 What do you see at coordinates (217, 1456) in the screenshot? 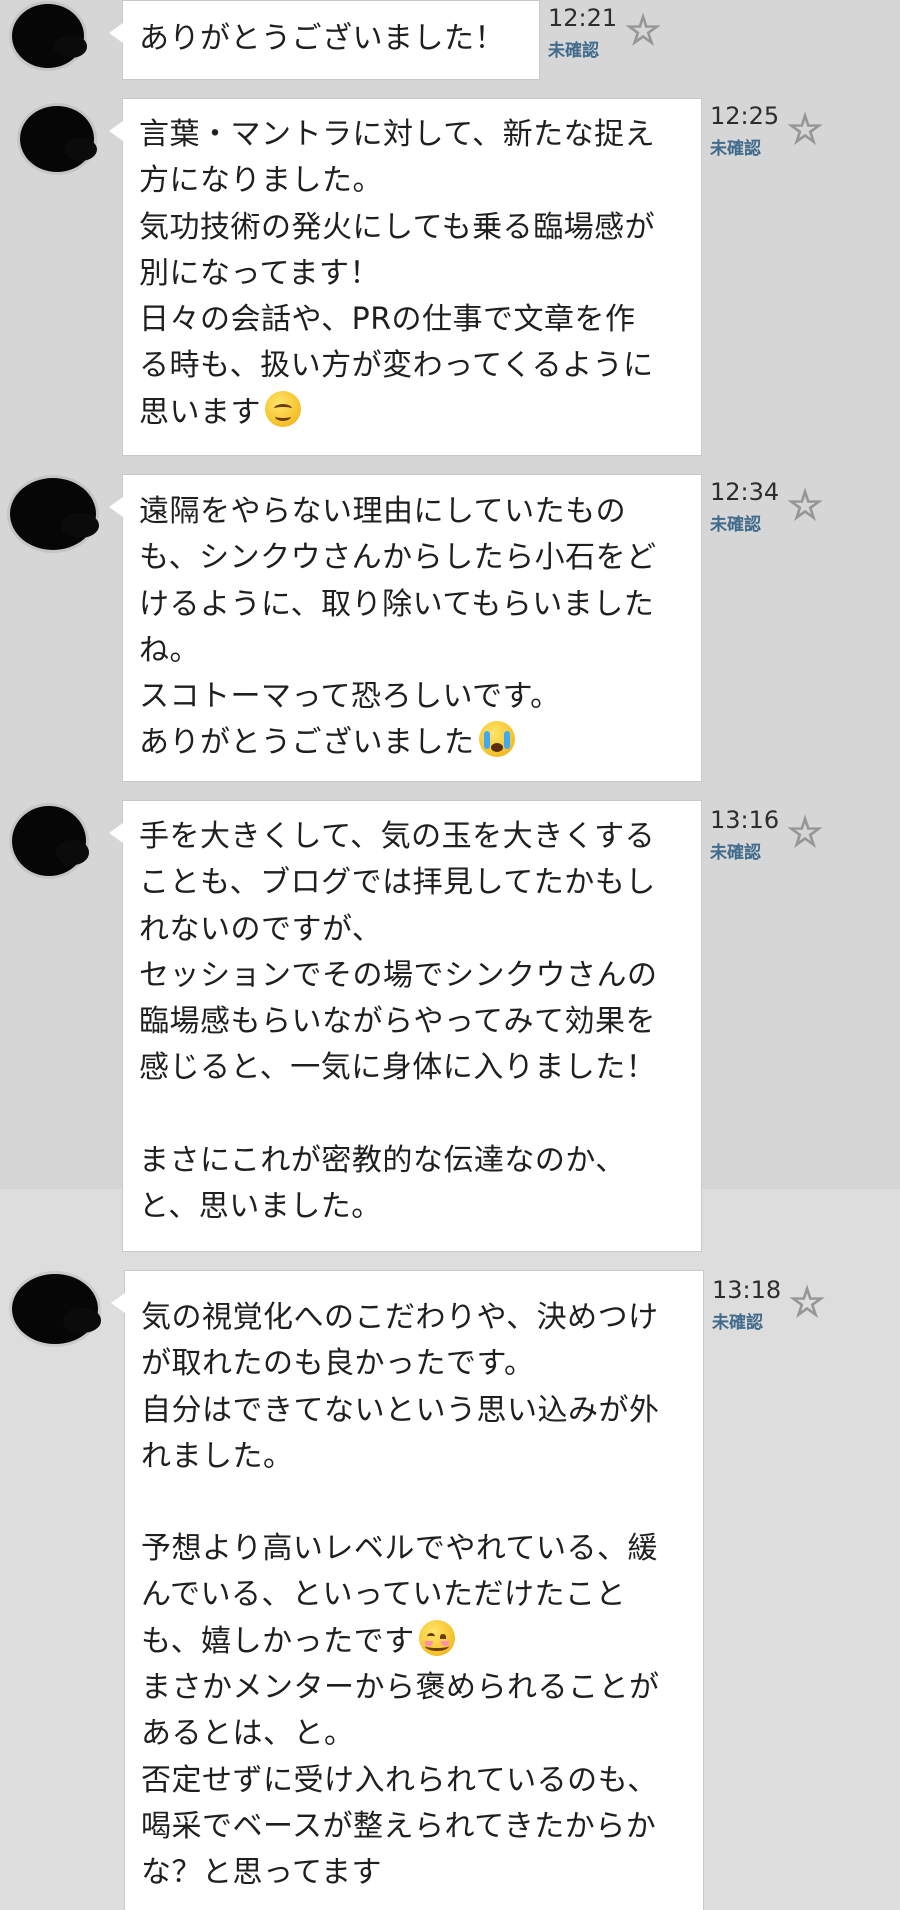
I see `message-line: れました。` at bounding box center [217, 1456].